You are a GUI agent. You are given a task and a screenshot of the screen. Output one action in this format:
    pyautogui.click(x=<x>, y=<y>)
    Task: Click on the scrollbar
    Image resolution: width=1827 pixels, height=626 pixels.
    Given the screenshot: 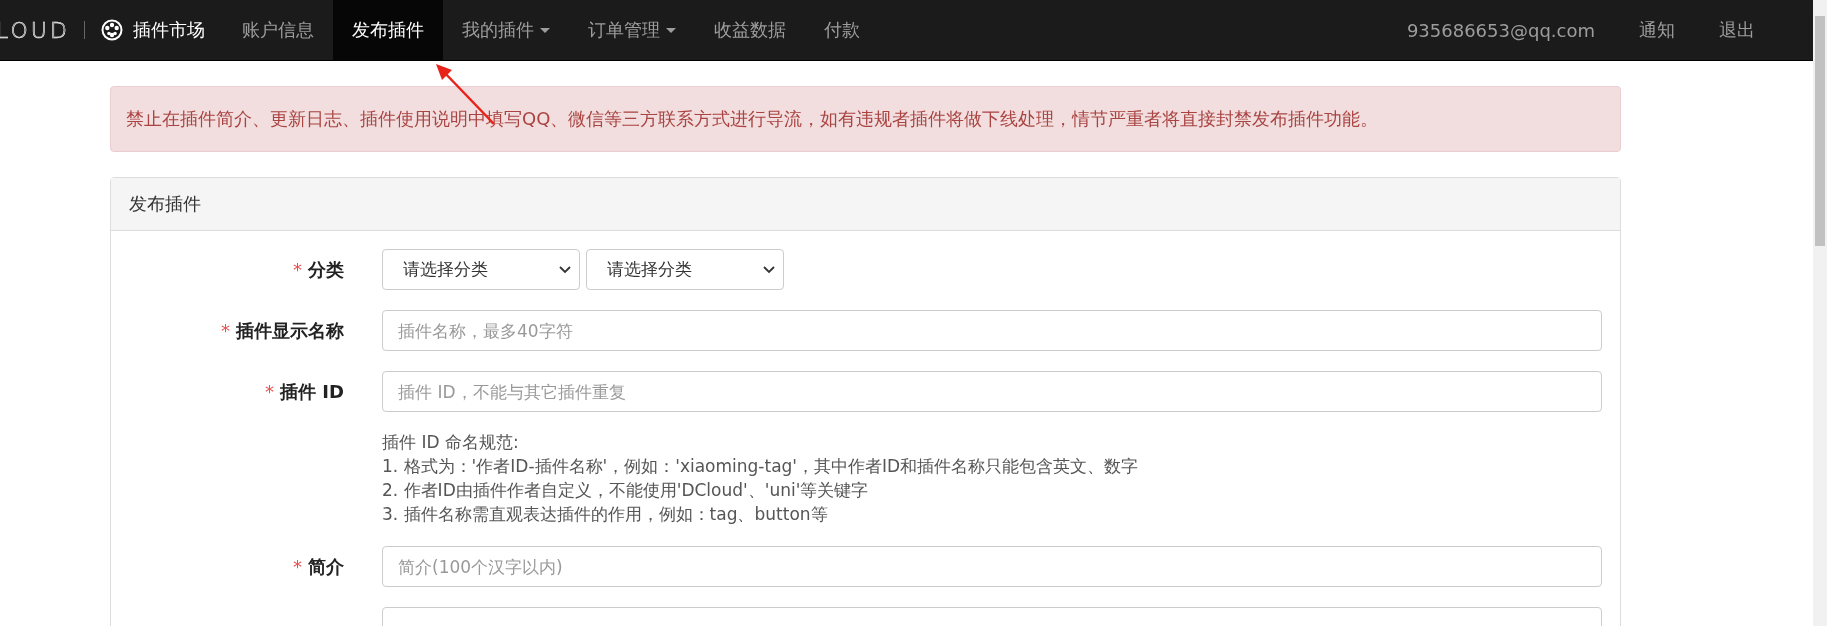 What is the action you would take?
    pyautogui.click(x=1820, y=313)
    